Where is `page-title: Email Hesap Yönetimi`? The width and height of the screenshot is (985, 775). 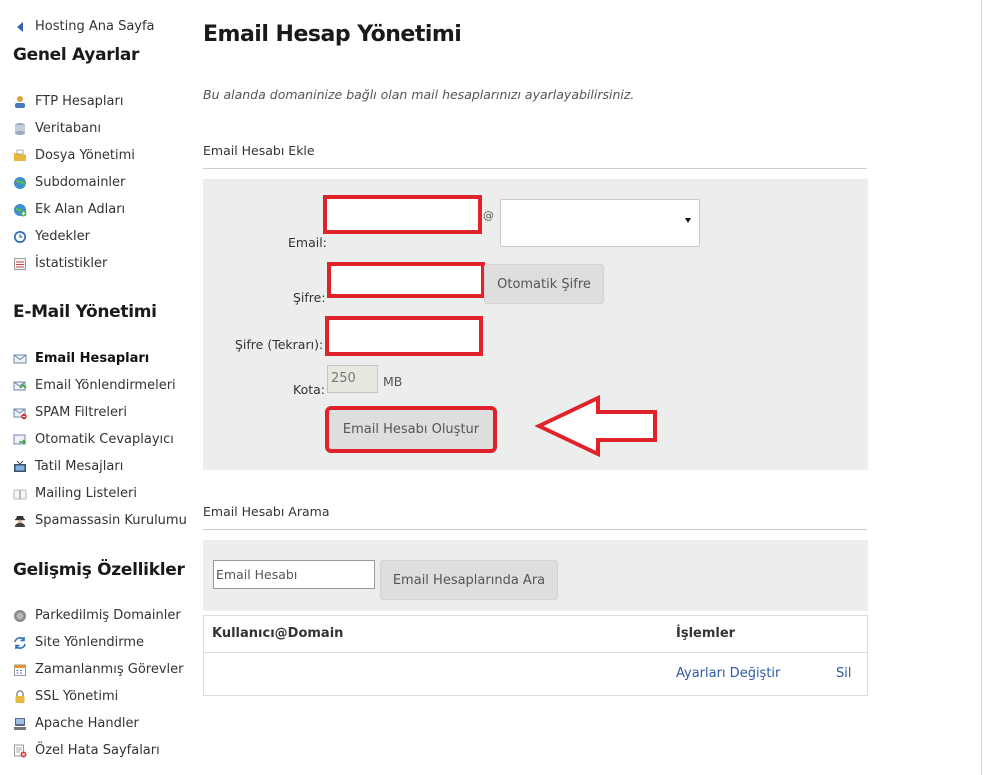 page-title: Email Hesap Yönetimi is located at coordinates (332, 34).